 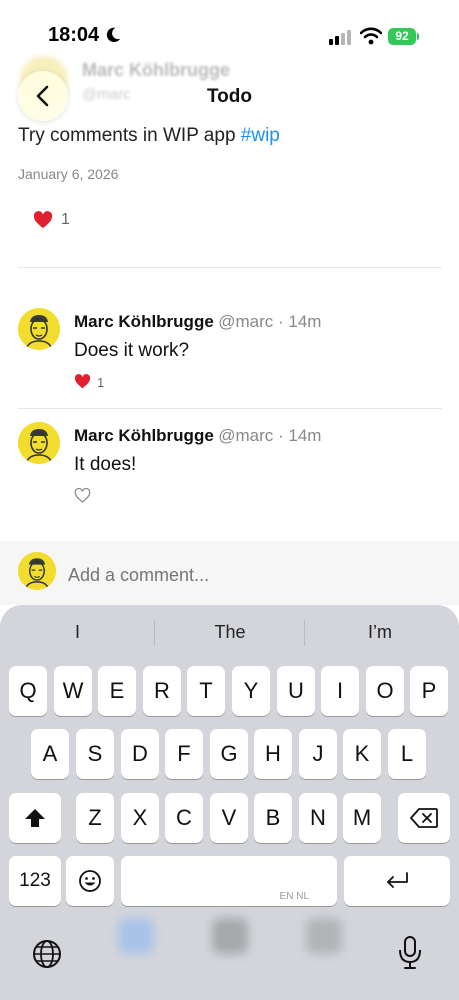 What do you see at coordinates (260, 135) in the screenshot?
I see `hashtag-link: #wip` at bounding box center [260, 135].